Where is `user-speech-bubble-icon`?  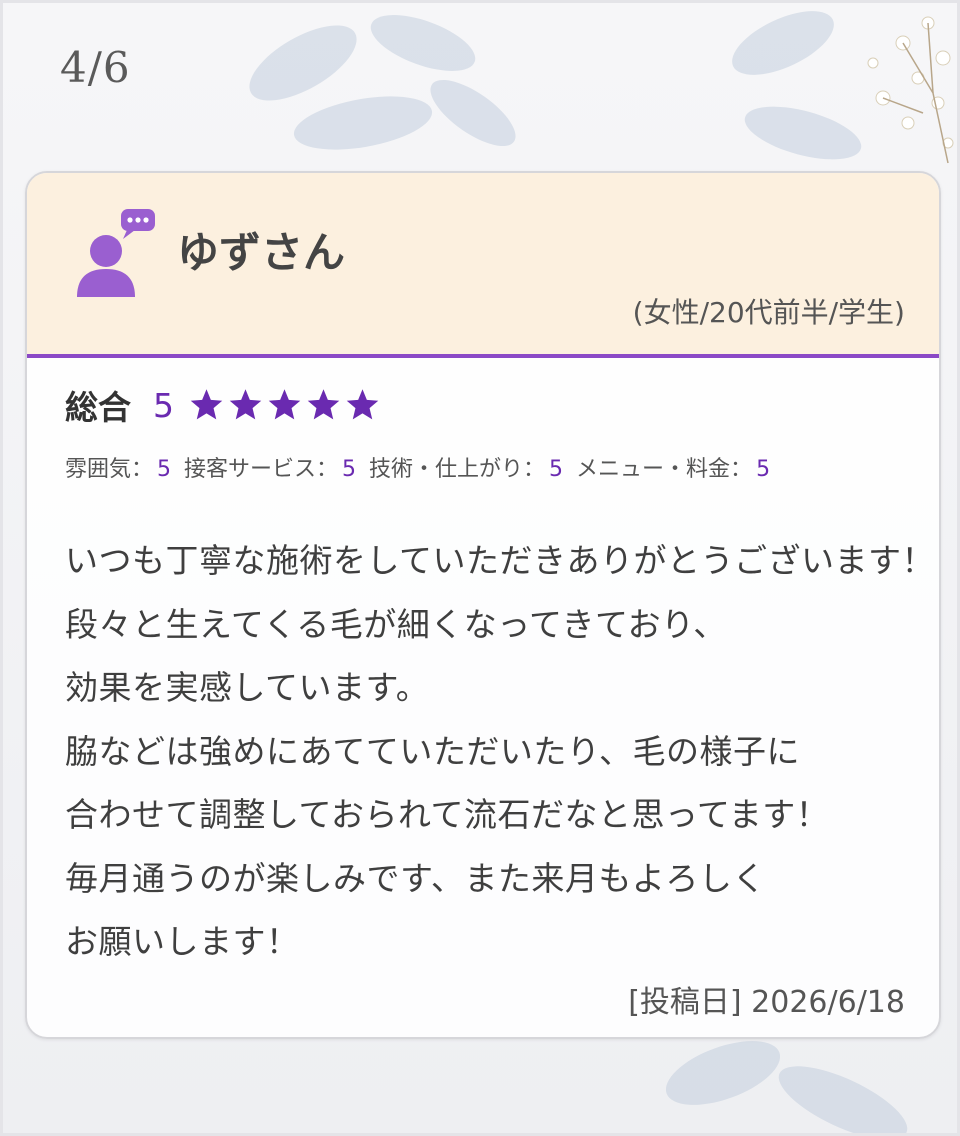 user-speech-bubble-icon is located at coordinates (116, 253).